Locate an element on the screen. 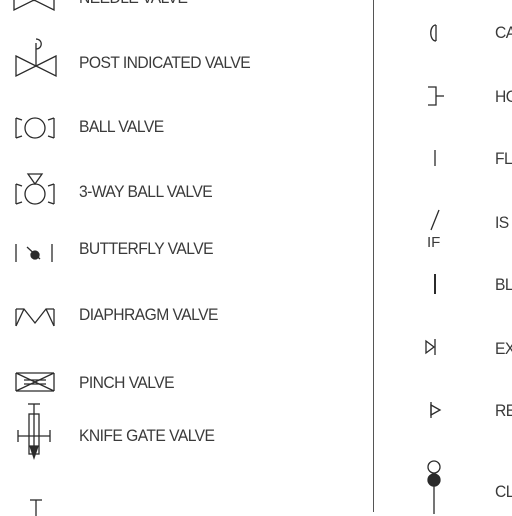  post-indicated-valve-label: POST INDICATED VALVE is located at coordinates (165, 62).